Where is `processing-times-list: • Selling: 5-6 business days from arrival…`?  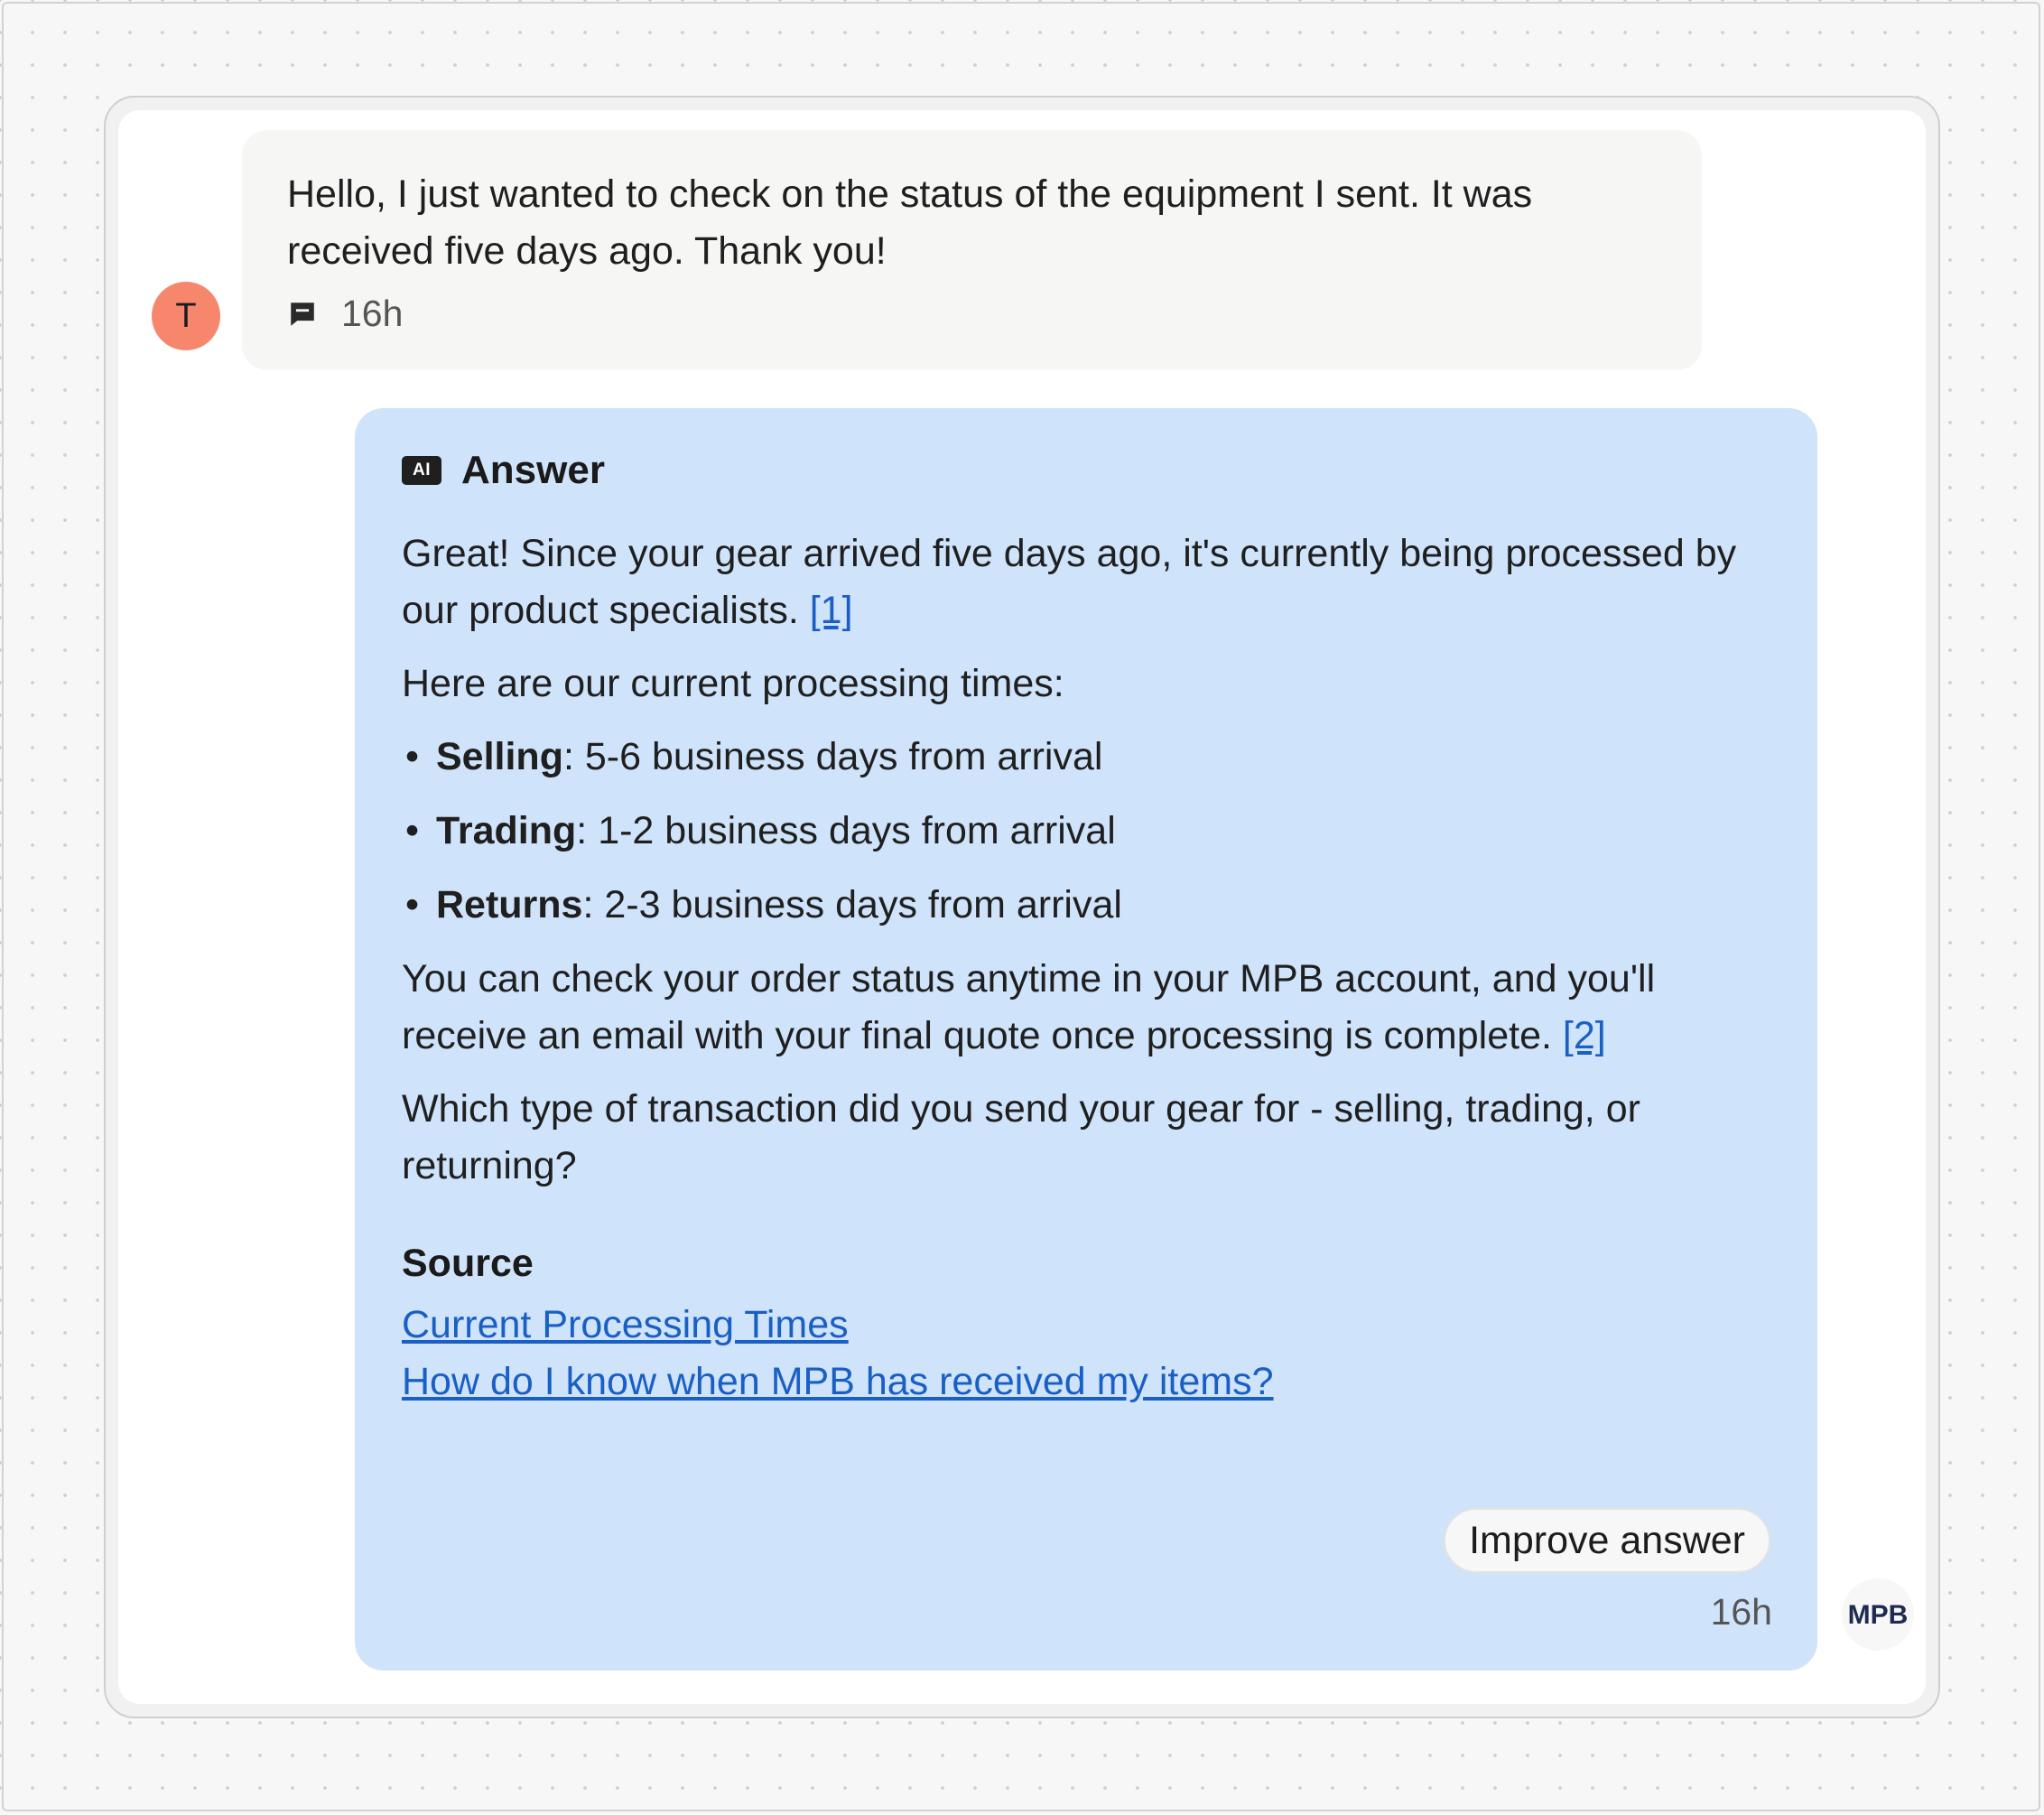 processing-times-list: • Selling: 5-6 business days from arrival… is located at coordinates (1086, 832).